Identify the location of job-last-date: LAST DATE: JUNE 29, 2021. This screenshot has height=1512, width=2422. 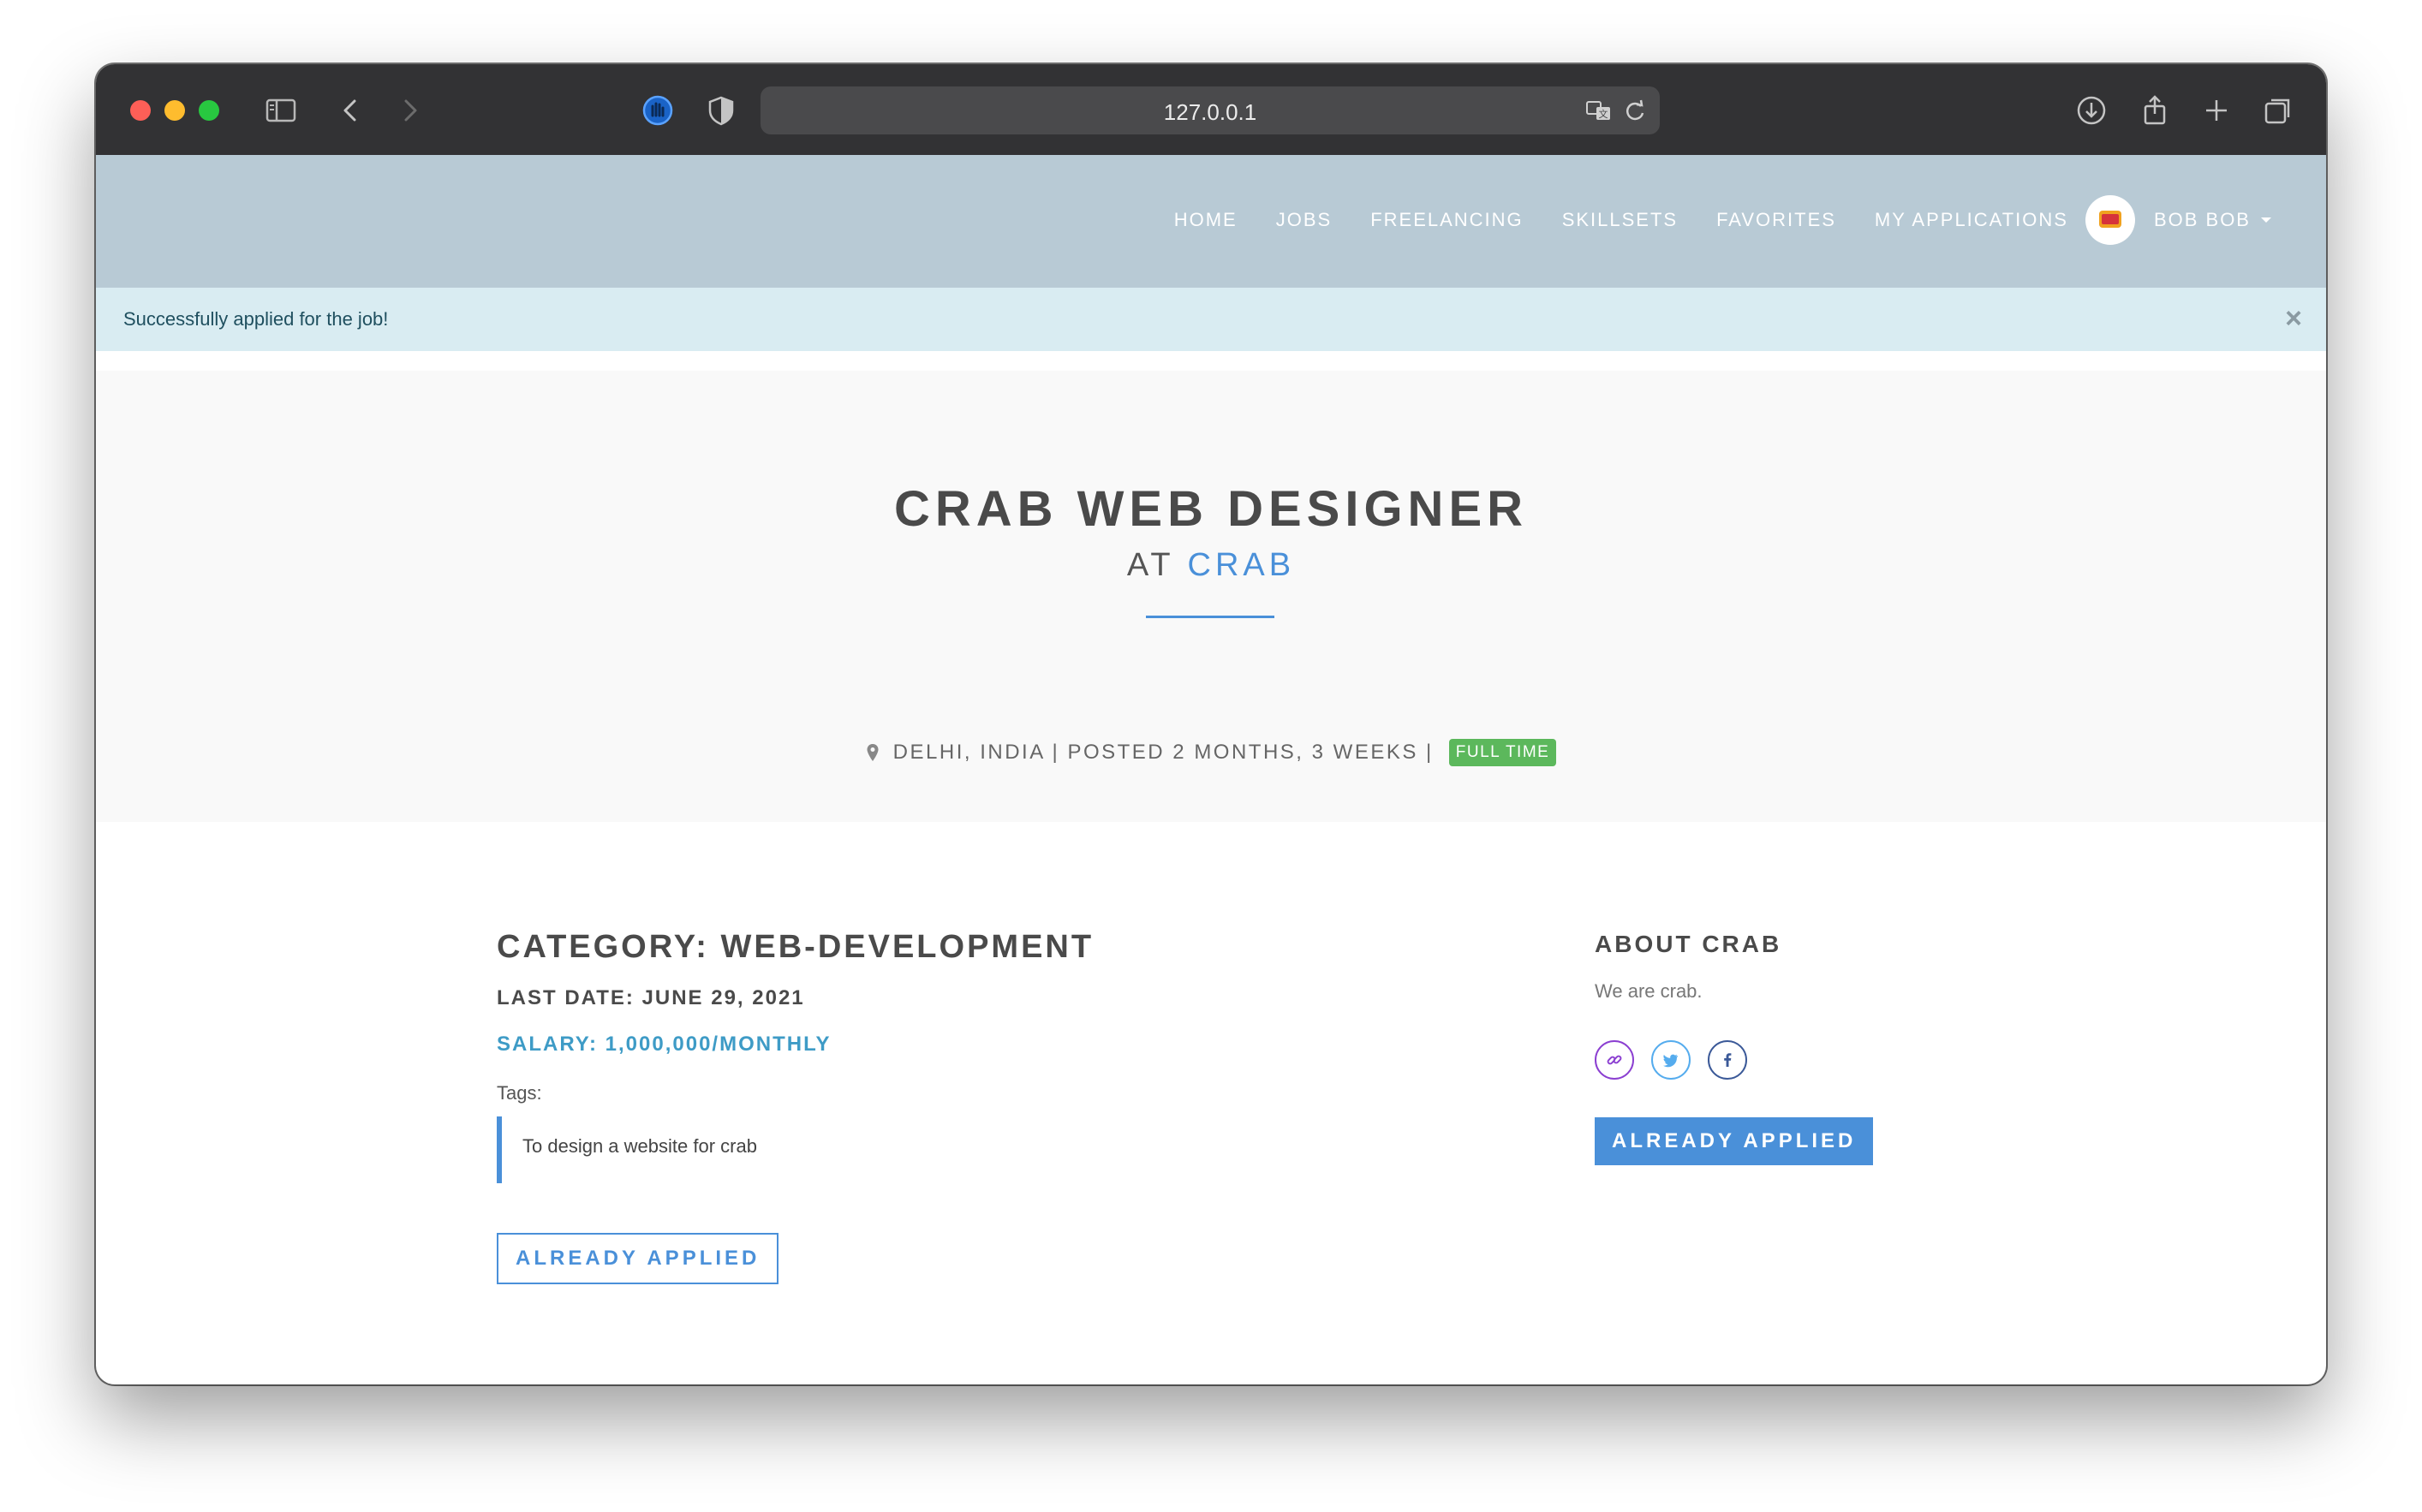
(651, 997).